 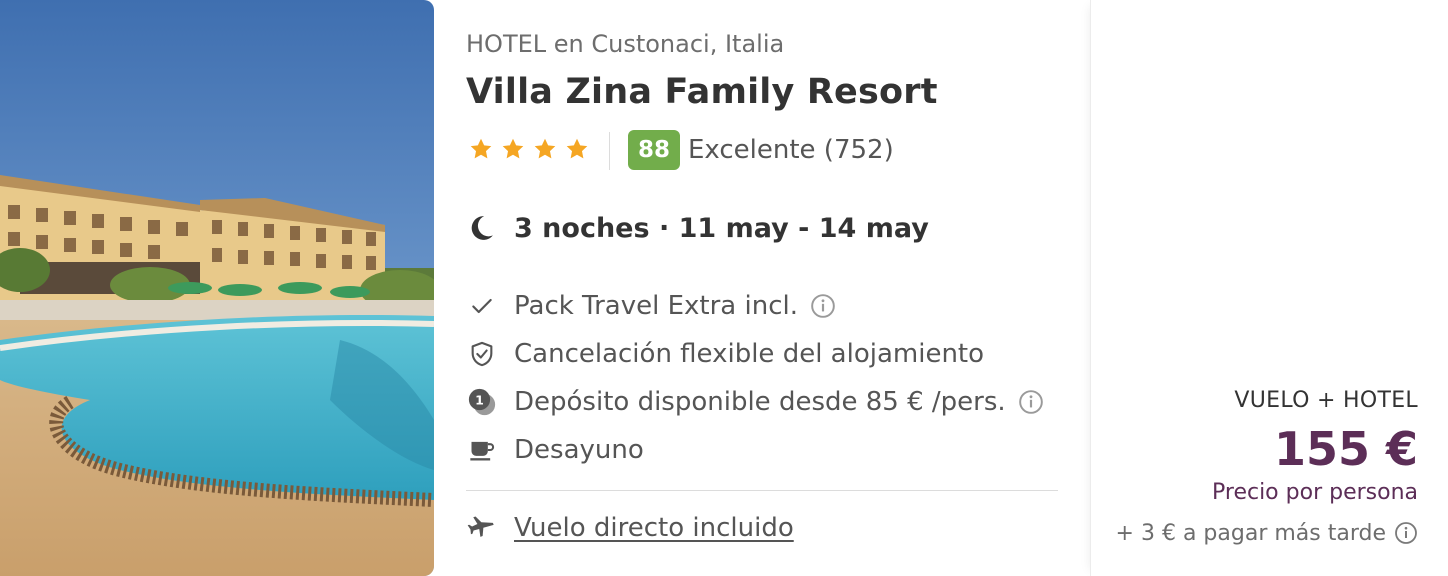 What do you see at coordinates (1345, 449) in the screenshot?
I see `price-amount: 155 €` at bounding box center [1345, 449].